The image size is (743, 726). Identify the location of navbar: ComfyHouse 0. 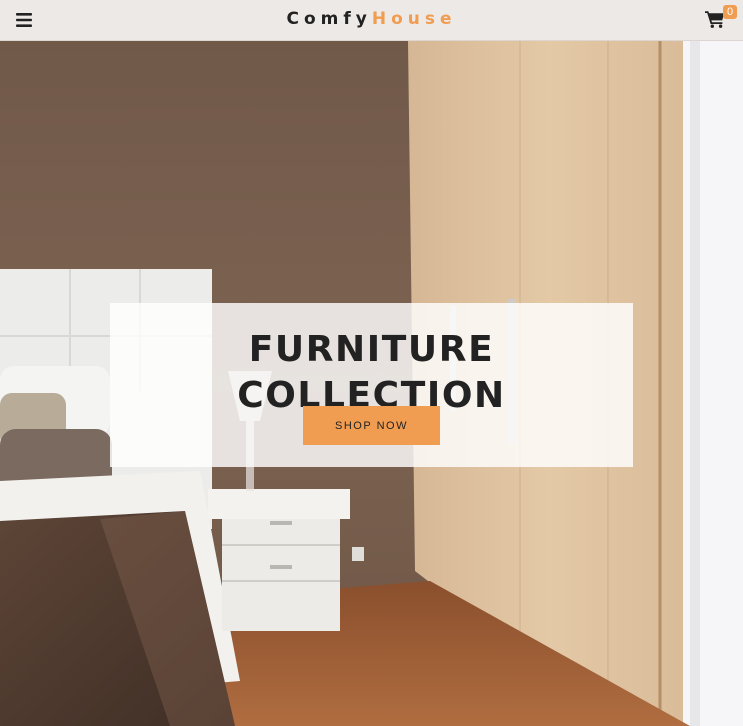
(371, 20).